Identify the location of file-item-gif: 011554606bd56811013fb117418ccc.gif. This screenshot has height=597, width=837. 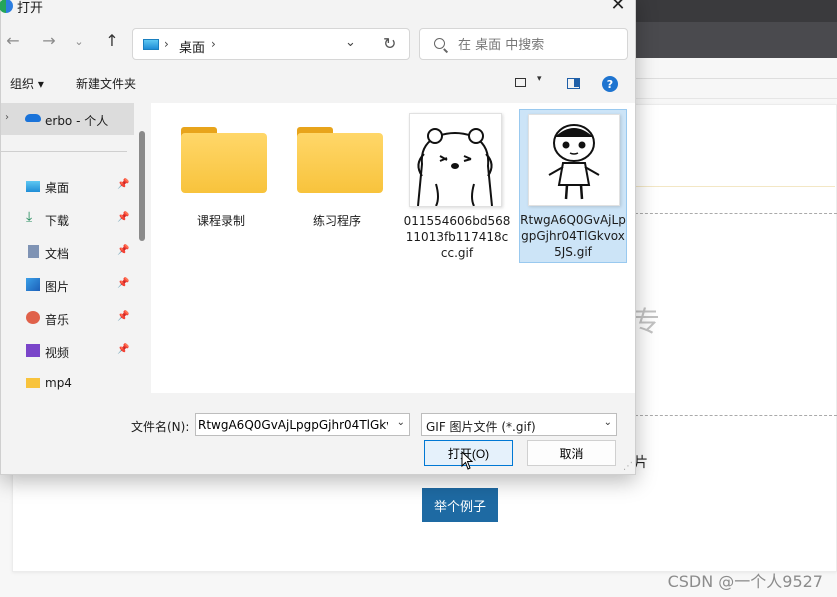
(457, 184).